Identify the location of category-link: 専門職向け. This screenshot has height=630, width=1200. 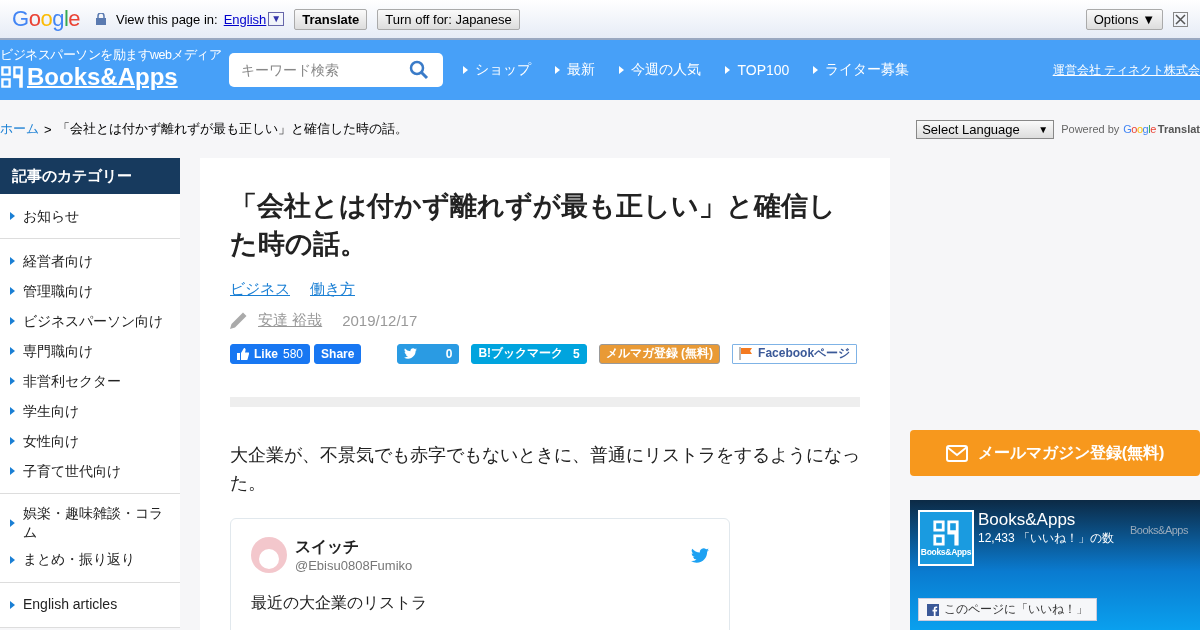
(90, 351).